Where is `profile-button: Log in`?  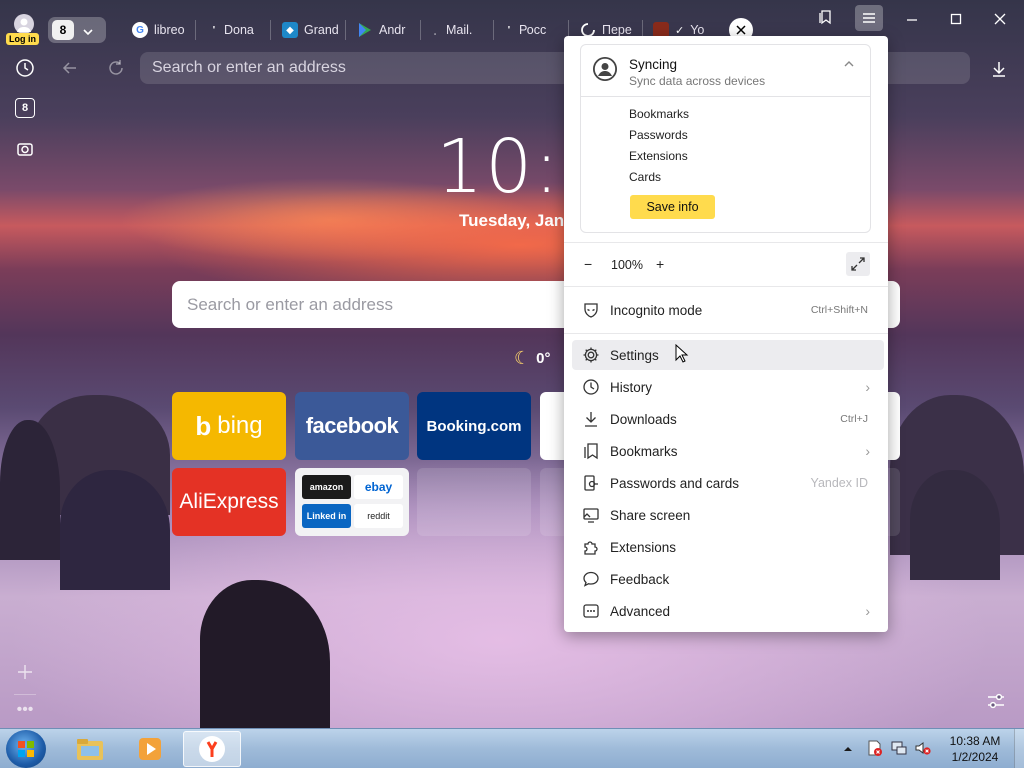
profile-button: Log in is located at coordinates (24, 29).